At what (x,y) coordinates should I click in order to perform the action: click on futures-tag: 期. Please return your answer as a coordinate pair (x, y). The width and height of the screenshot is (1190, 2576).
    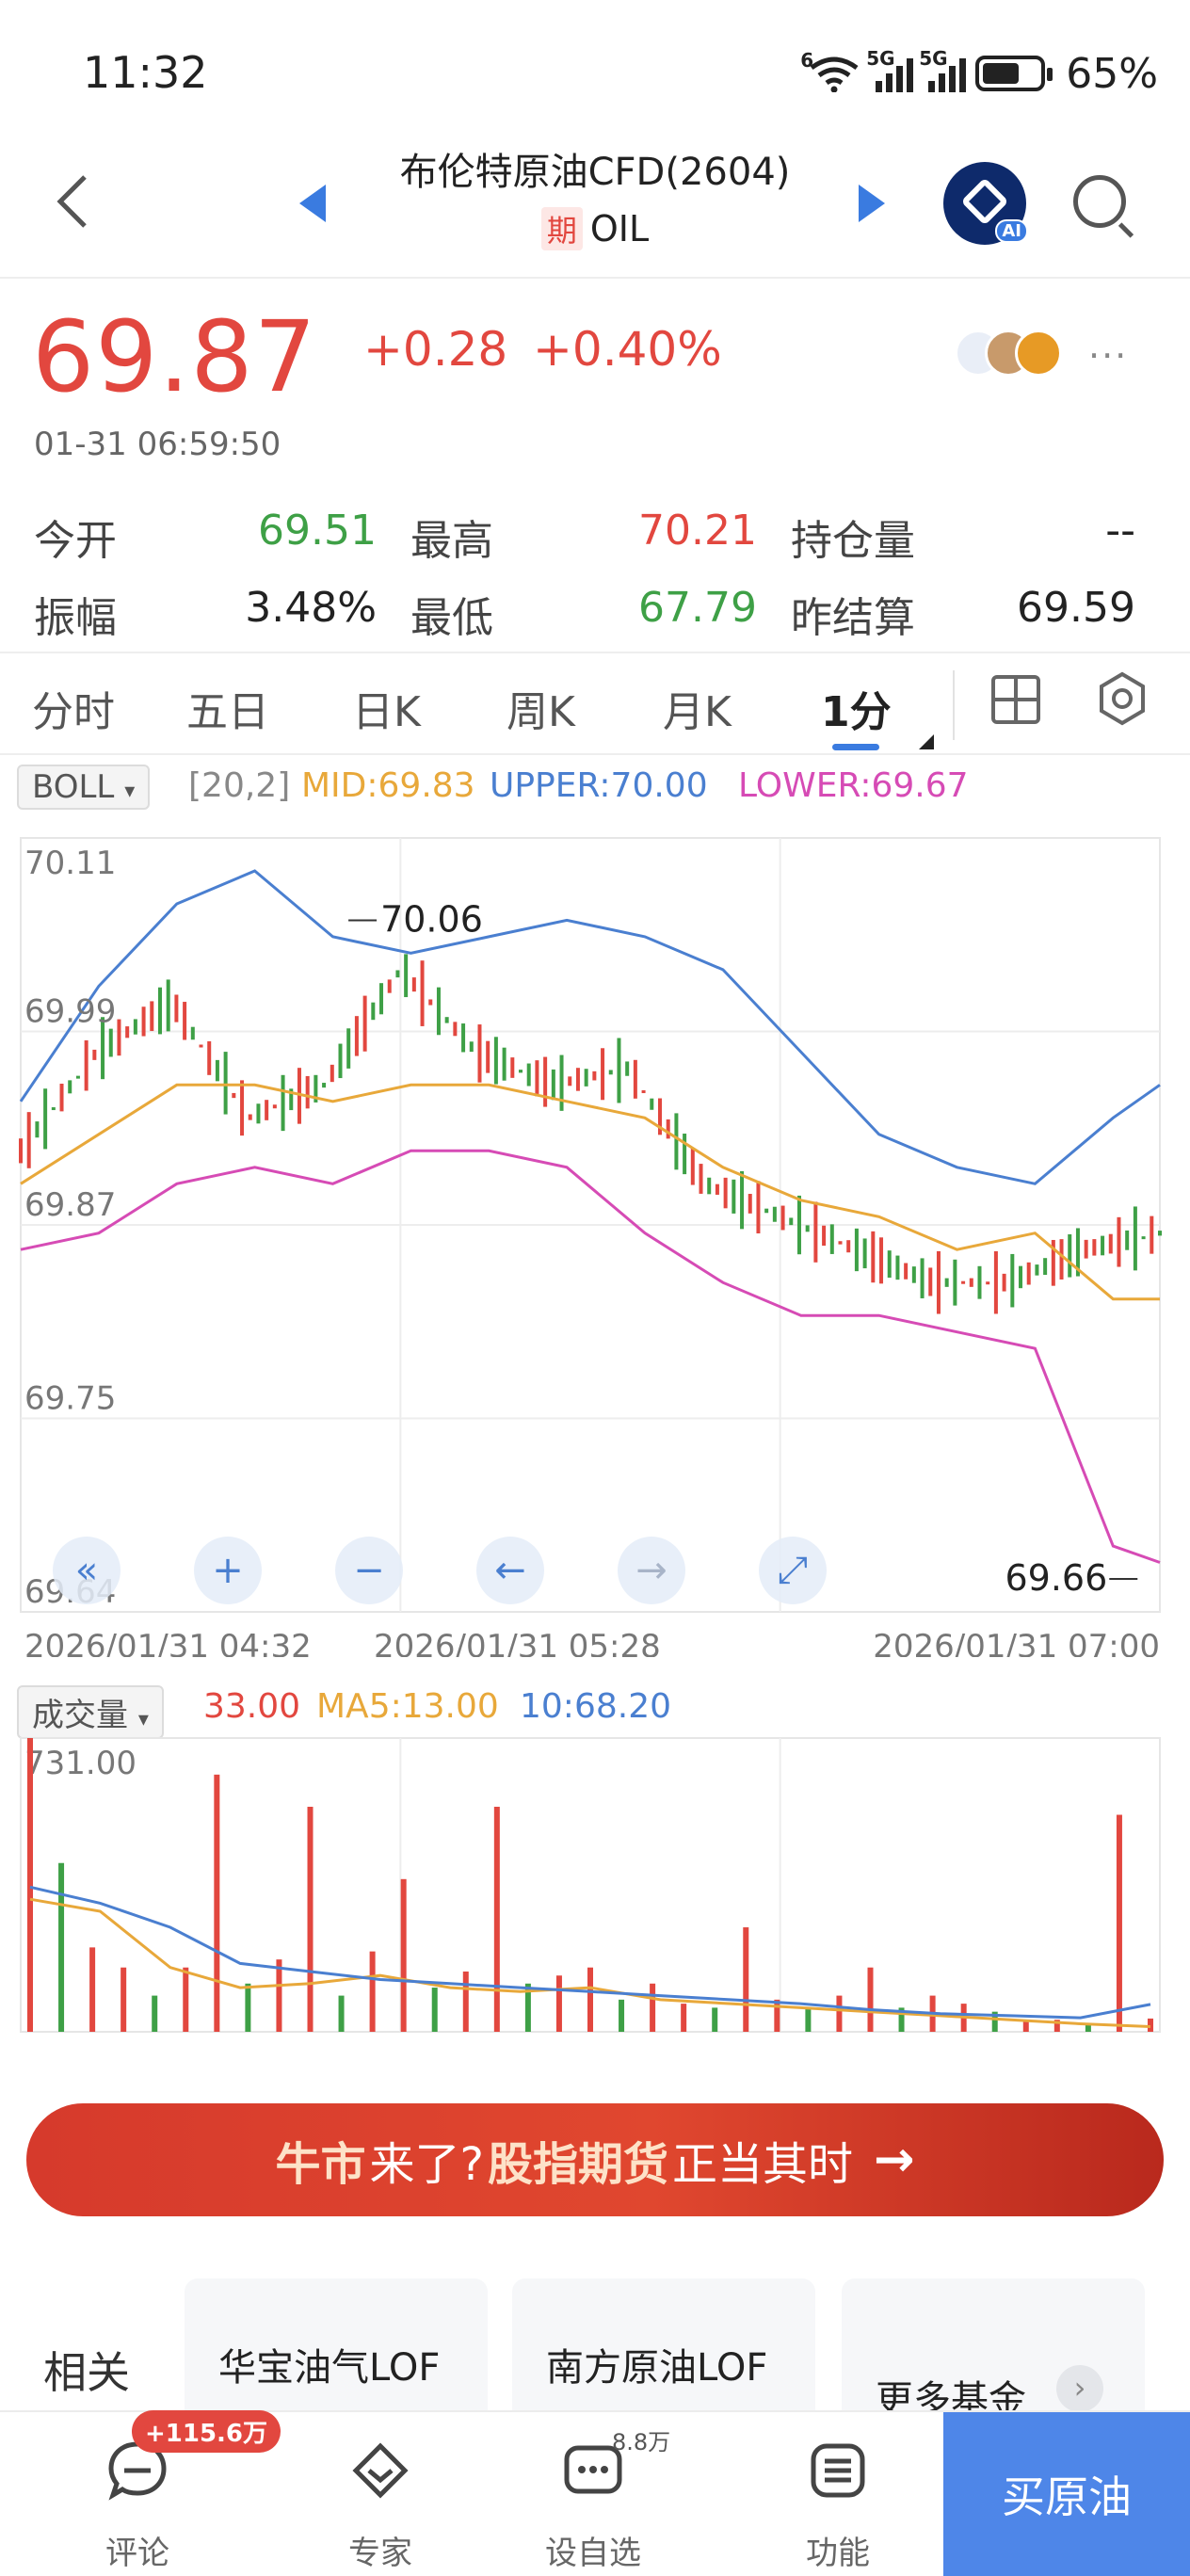
    Looking at the image, I should click on (561, 228).